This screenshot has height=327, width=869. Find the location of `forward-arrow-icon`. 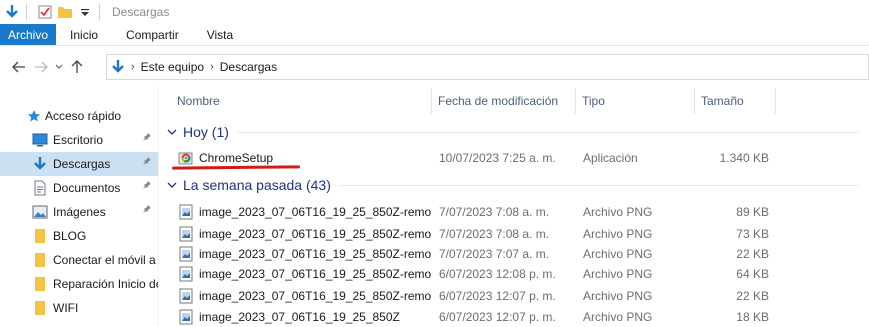

forward-arrow-icon is located at coordinates (41, 67).